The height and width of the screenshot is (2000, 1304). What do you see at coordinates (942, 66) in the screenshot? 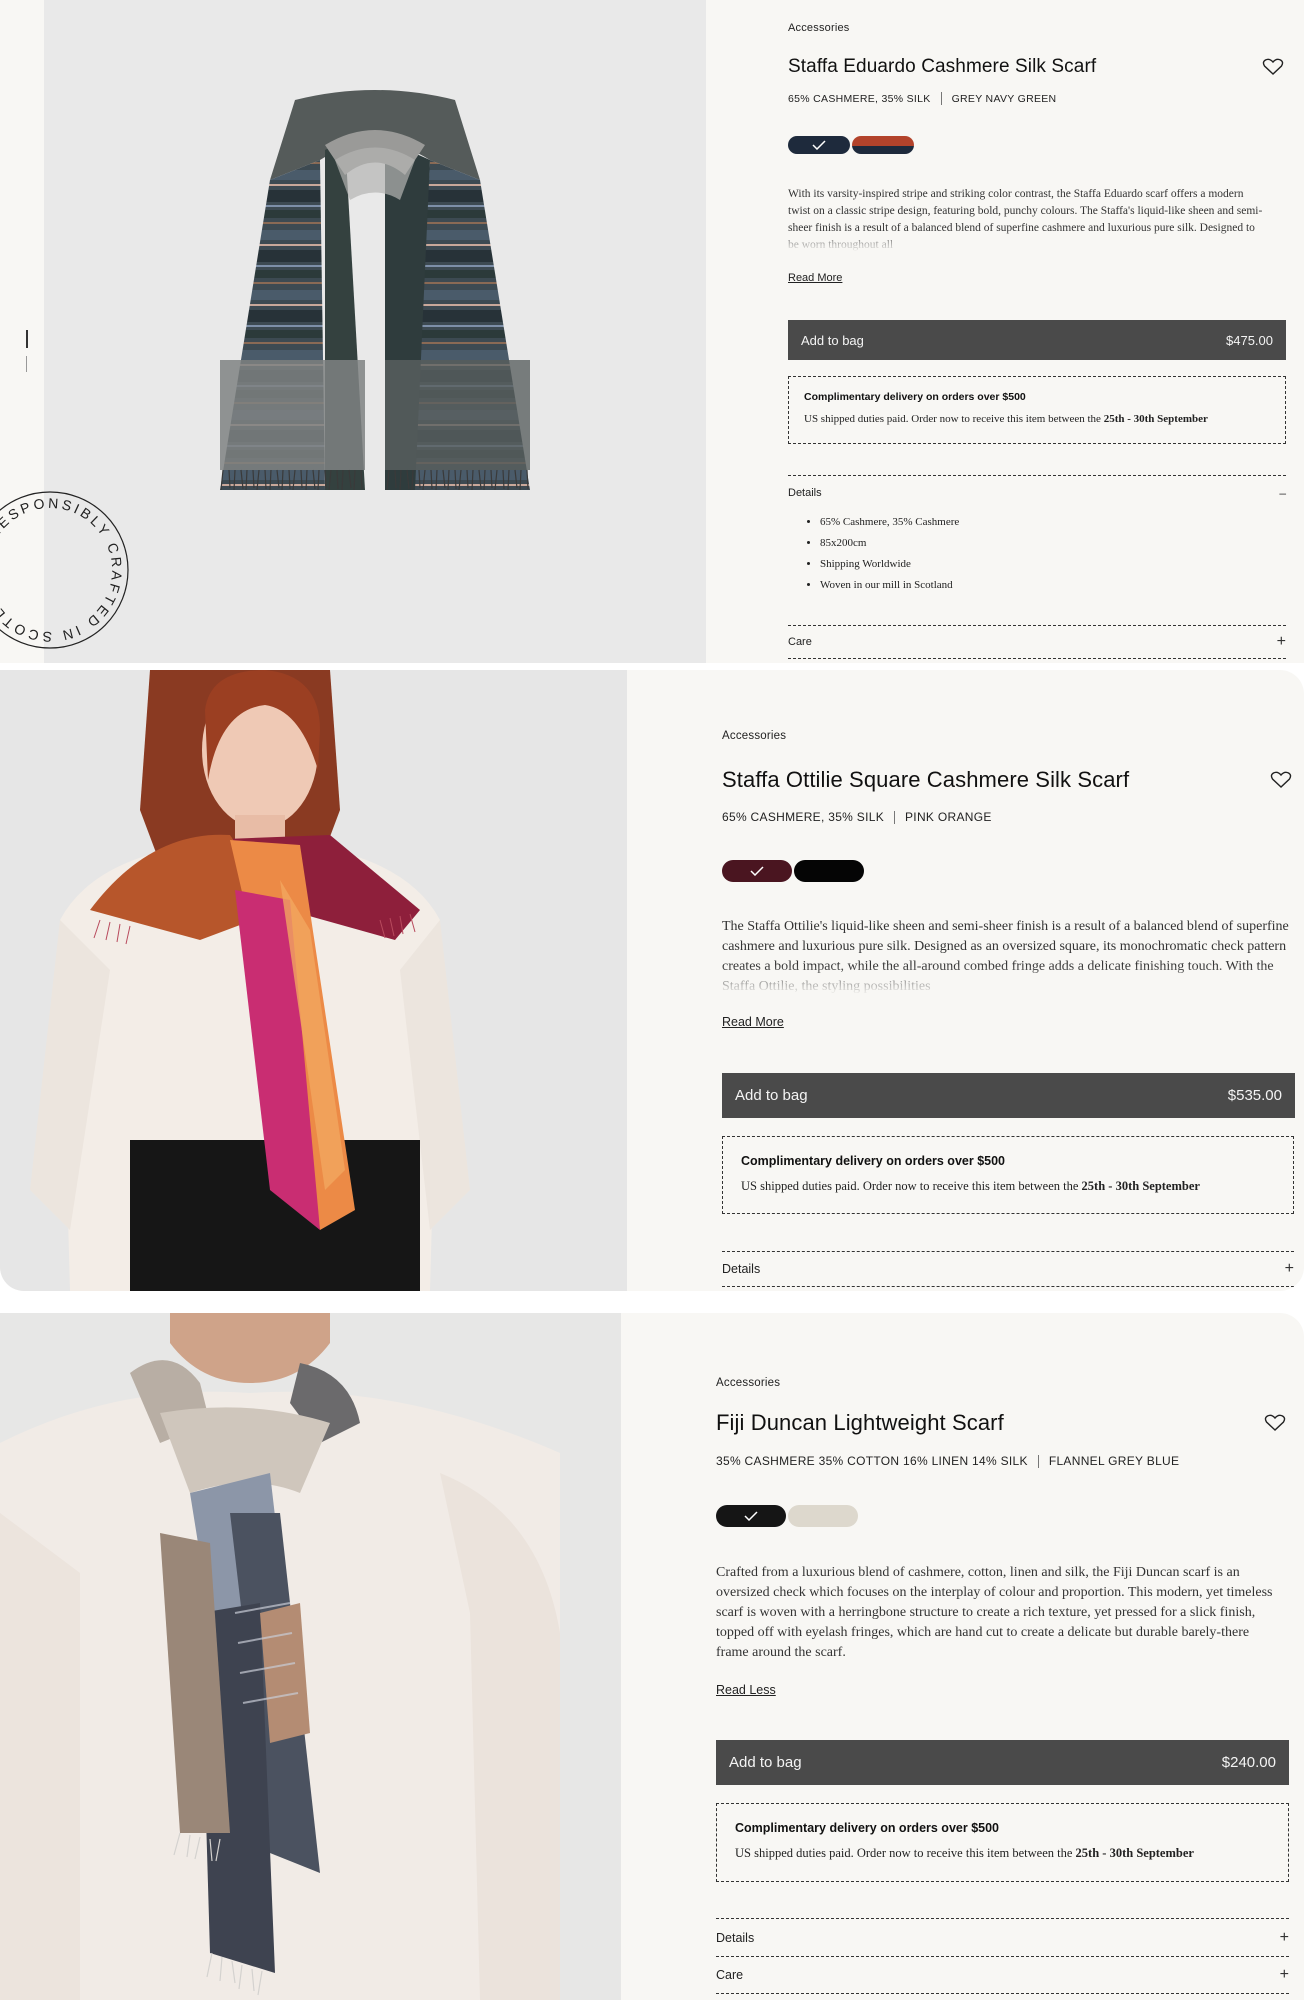
I see `product-title: Staffa Eduardo Cashmere Silk Scarf` at bounding box center [942, 66].